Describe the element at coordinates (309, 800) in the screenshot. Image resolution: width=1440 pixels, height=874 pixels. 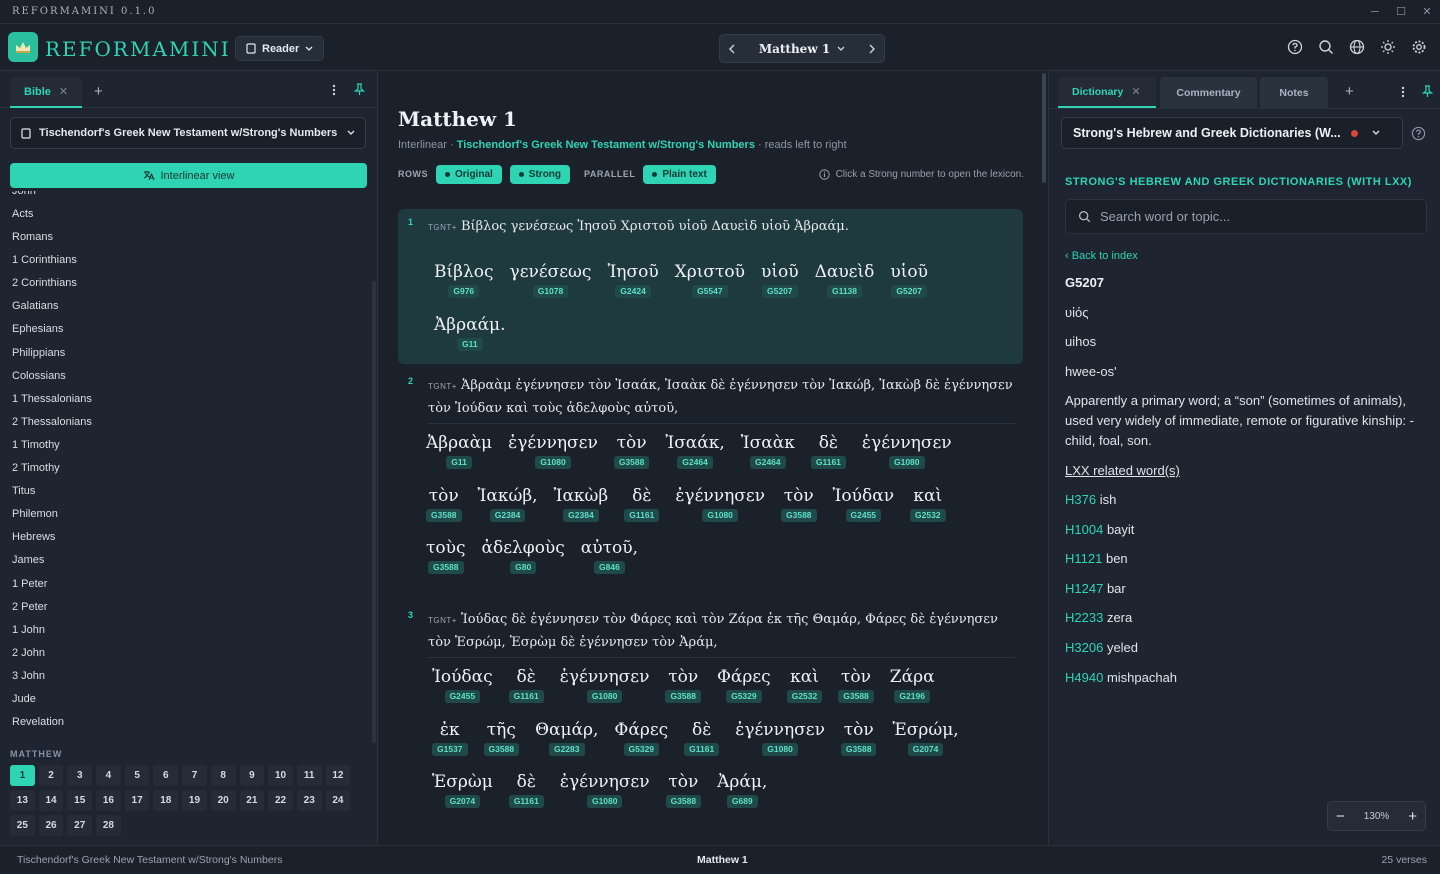
I see `chapter-button: 23` at that location.